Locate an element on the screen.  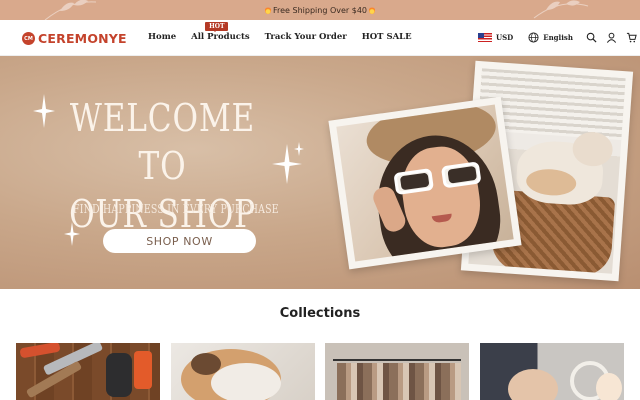
collections-title: Collections is located at coordinates (320, 313).